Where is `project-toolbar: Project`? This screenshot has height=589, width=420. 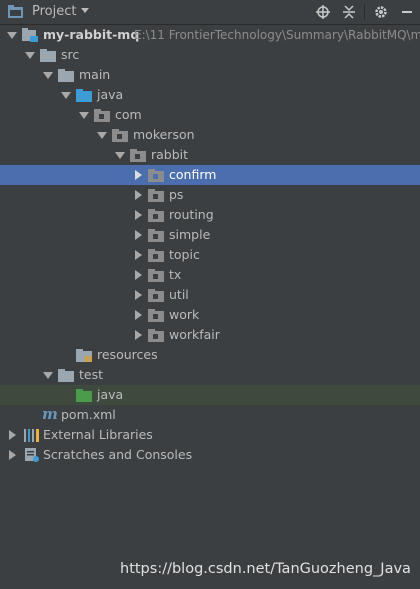 project-toolbar: Project is located at coordinates (210, 12).